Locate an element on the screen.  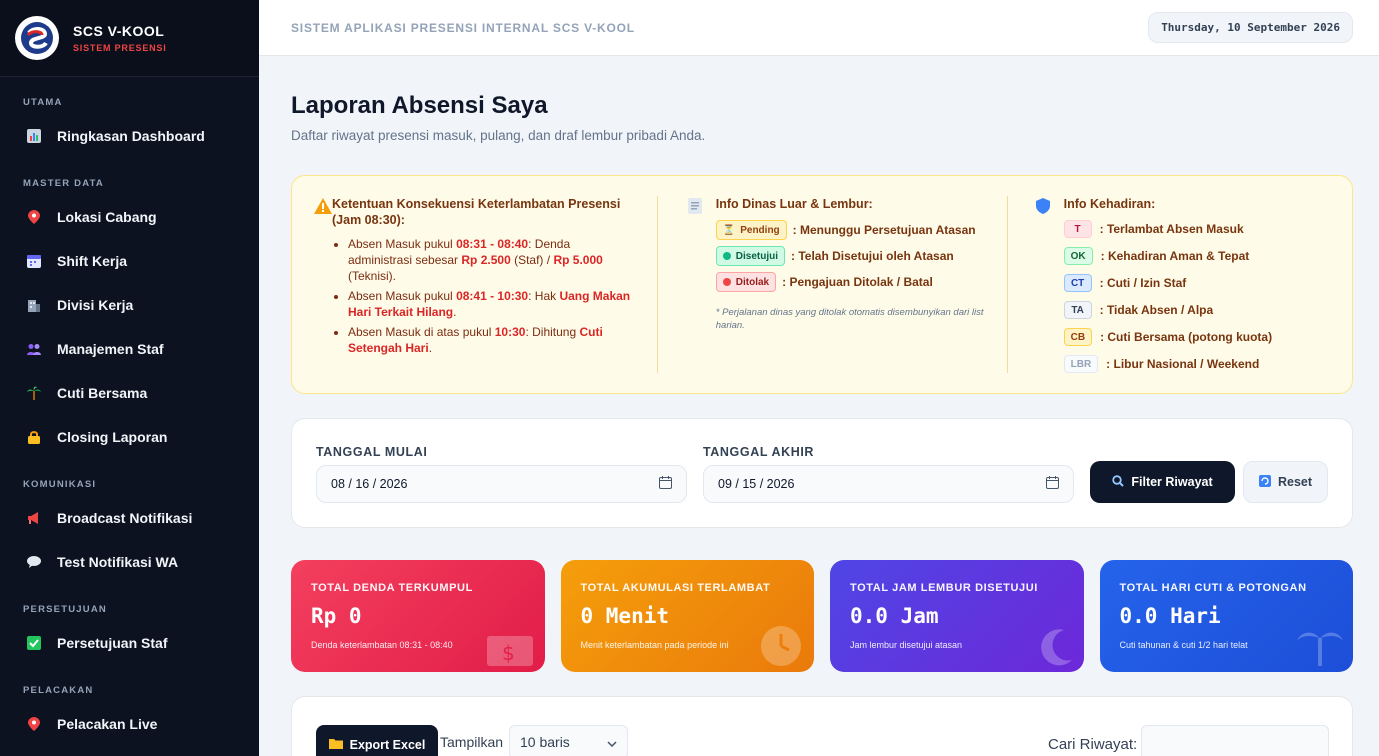
filter-button: Filter Riwayat is located at coordinates (1162, 482).